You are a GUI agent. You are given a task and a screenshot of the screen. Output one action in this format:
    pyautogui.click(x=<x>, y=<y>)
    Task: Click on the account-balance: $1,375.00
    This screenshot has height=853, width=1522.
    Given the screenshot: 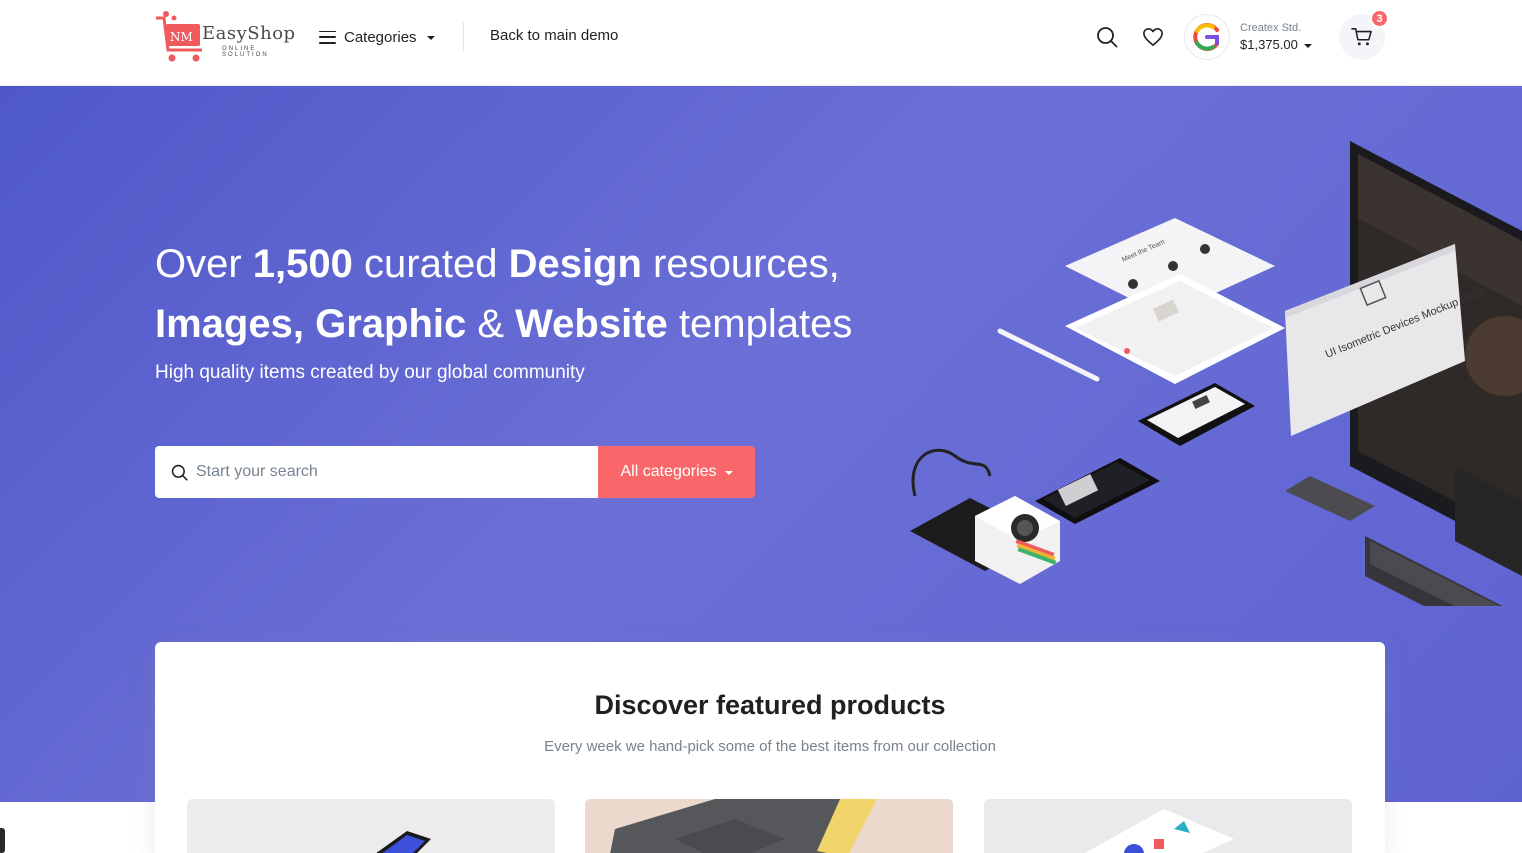 What is the action you would take?
    pyautogui.click(x=1276, y=44)
    